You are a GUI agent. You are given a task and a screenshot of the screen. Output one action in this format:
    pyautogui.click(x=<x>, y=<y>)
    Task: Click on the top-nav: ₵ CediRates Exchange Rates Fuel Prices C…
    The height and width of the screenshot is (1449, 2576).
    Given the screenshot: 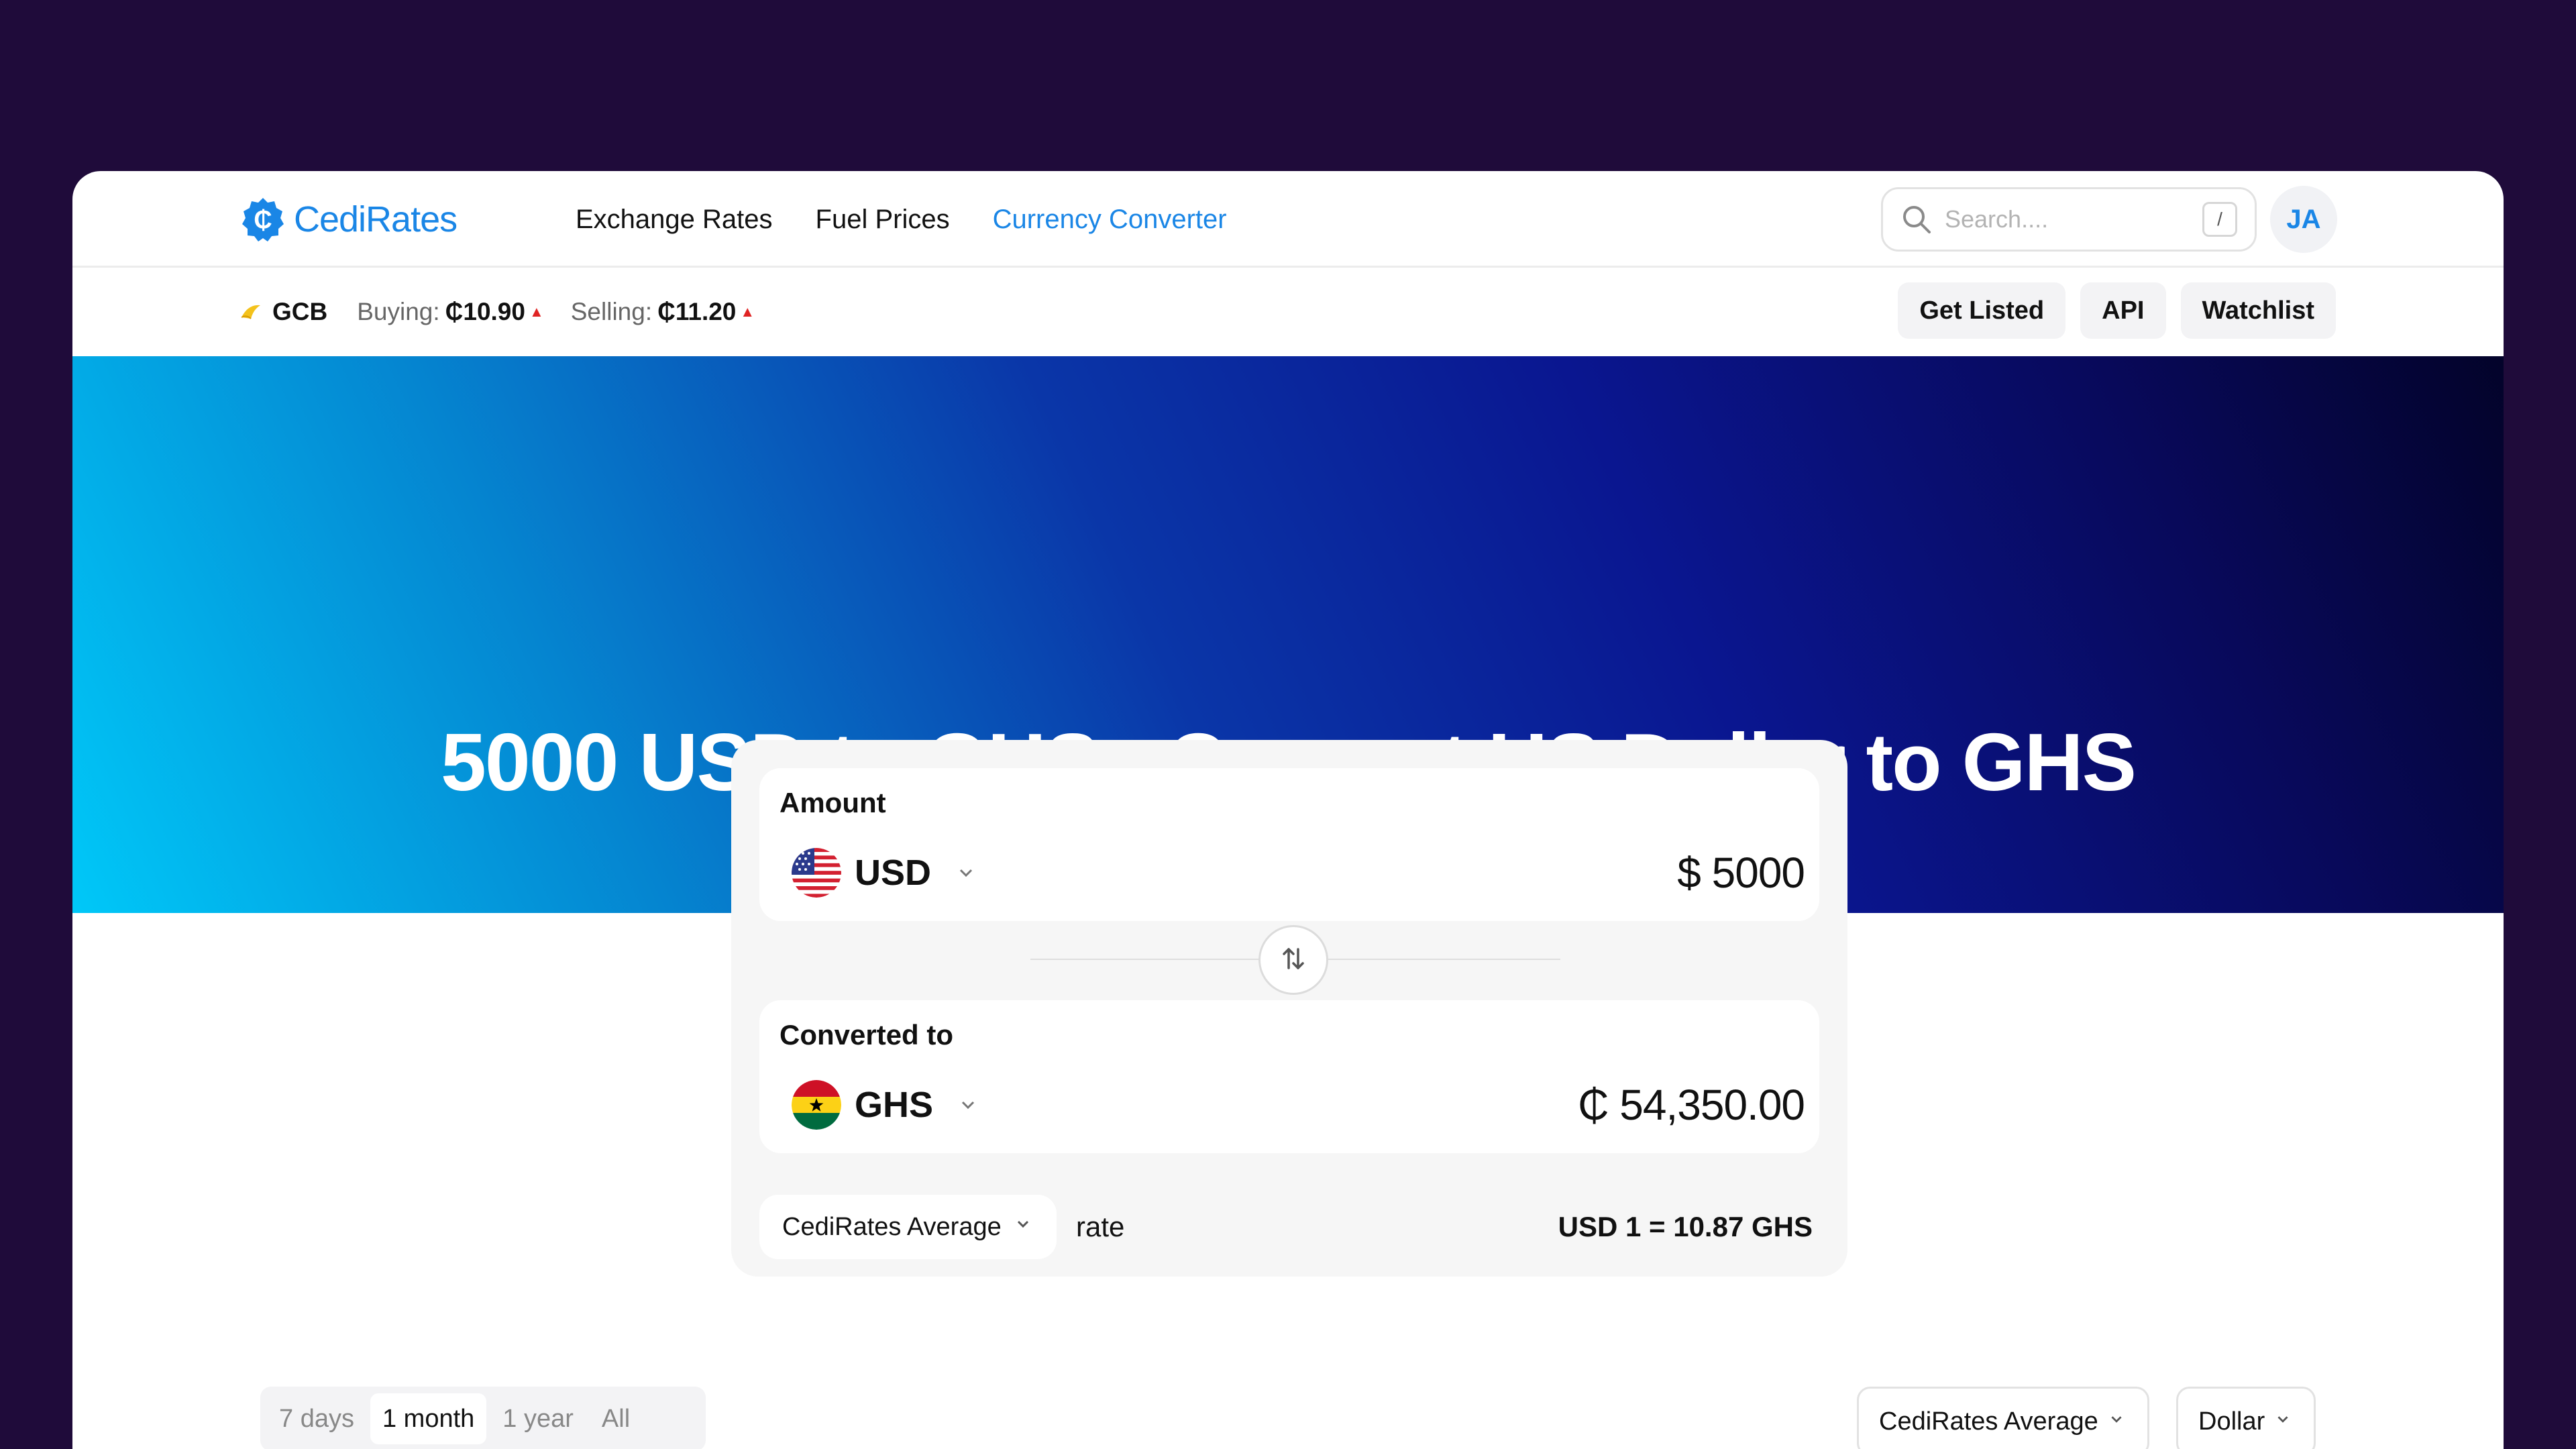 What is the action you would take?
    pyautogui.click(x=1288, y=219)
    